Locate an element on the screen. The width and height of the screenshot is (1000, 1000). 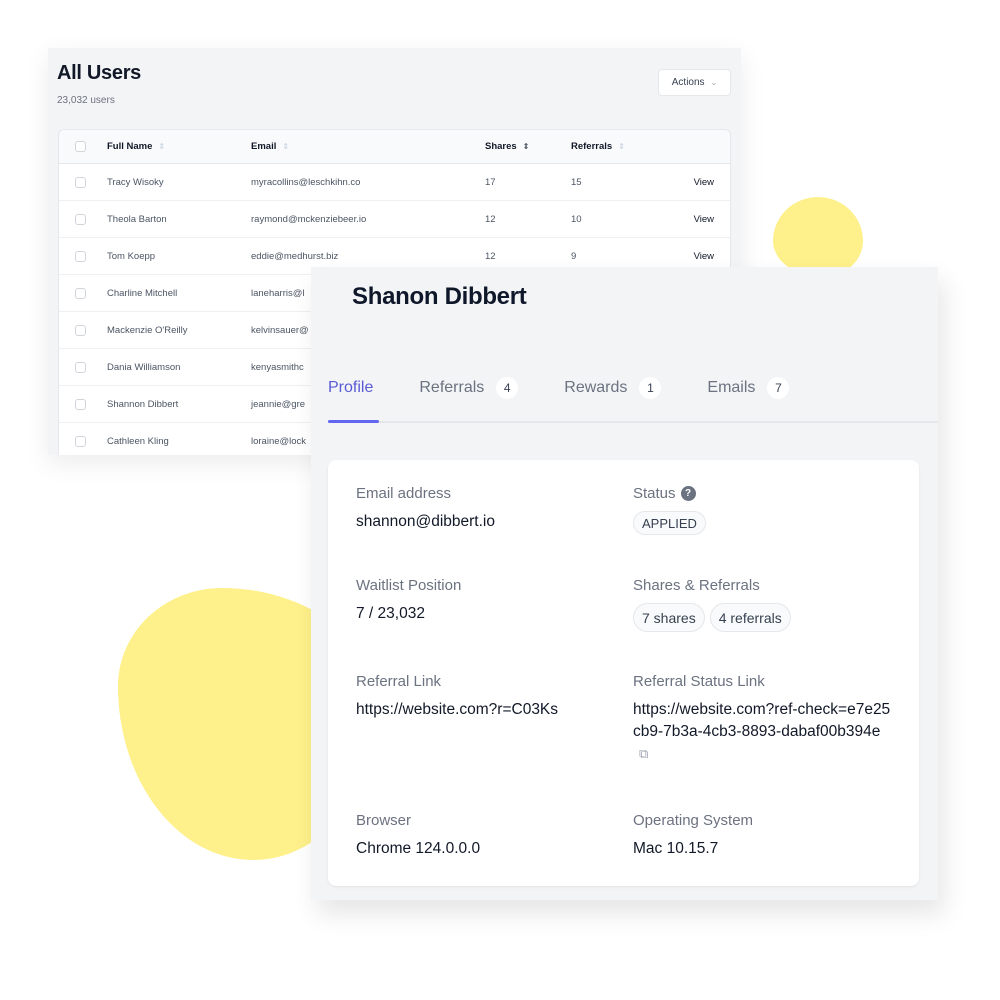
tab-label: Emails is located at coordinates (731, 387).